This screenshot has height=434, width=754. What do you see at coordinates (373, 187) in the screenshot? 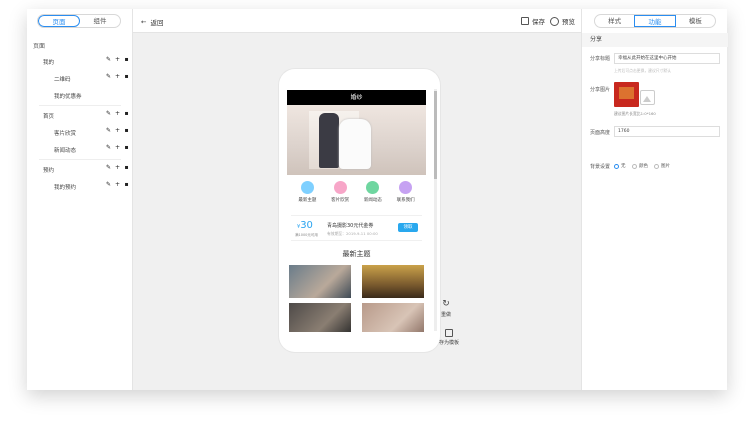
I see `news-icon` at bounding box center [373, 187].